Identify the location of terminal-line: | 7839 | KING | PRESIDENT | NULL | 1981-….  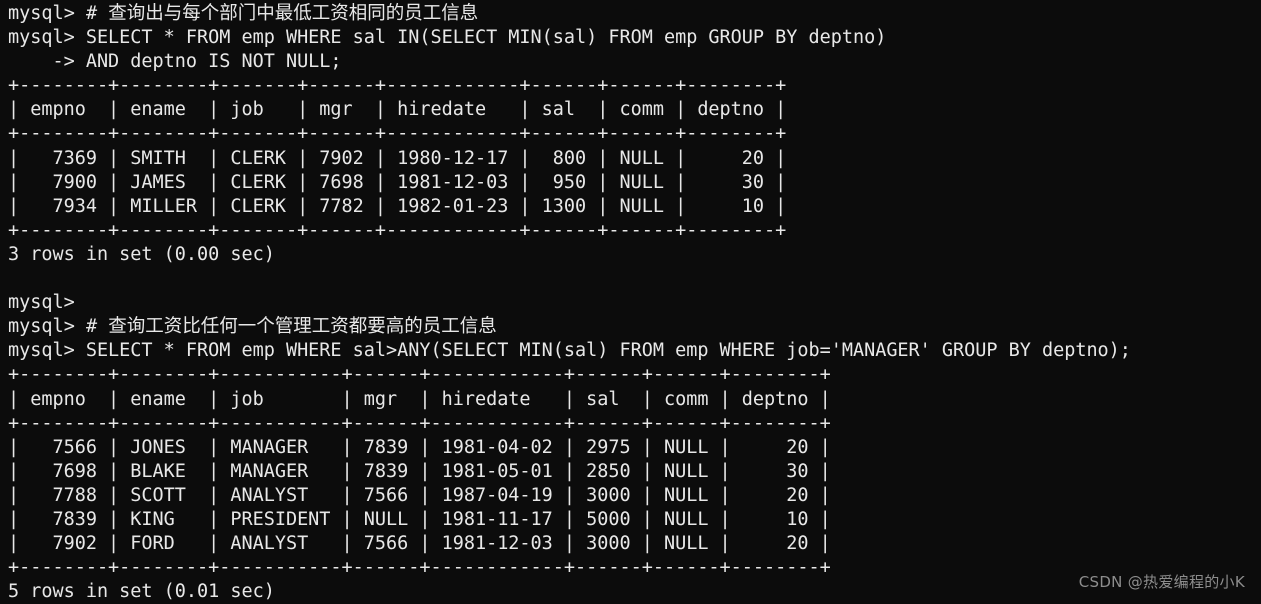
(419, 519).